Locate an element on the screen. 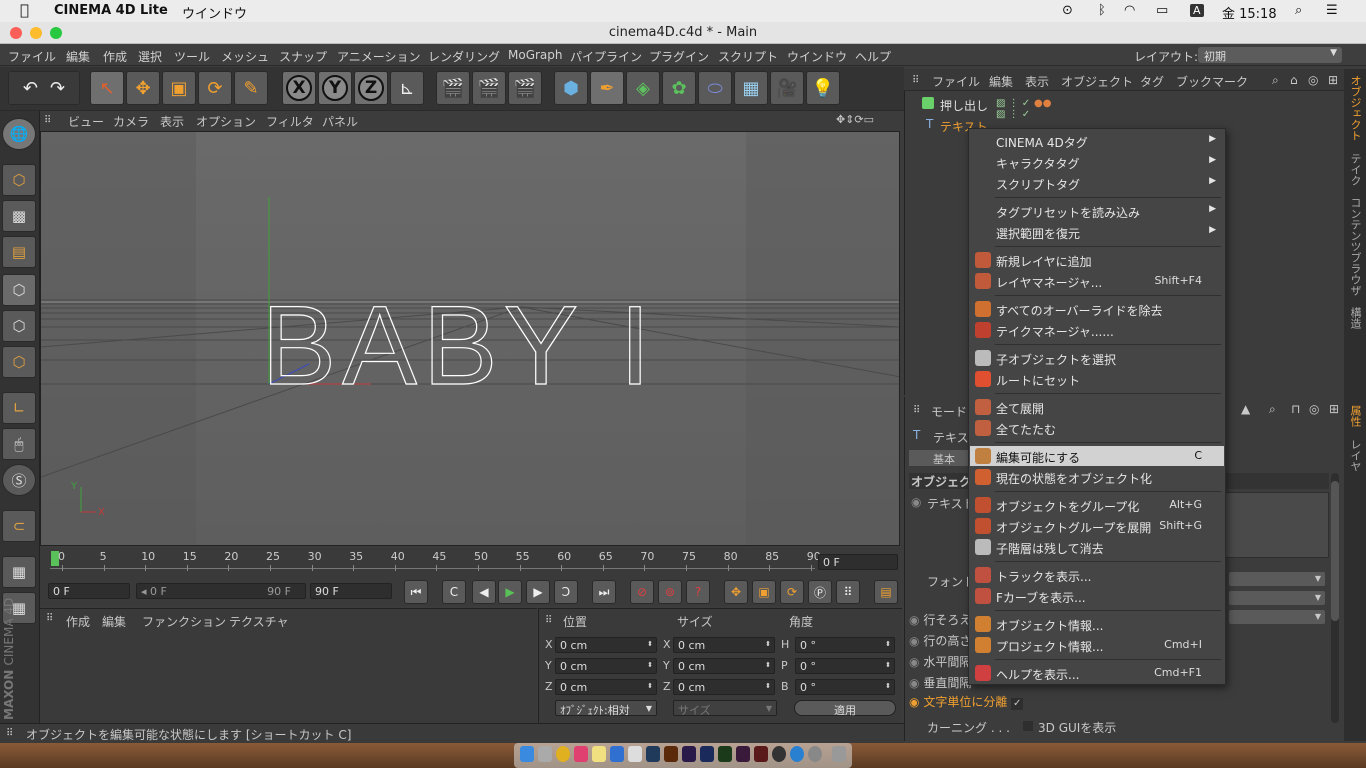 The image size is (1366, 768). timeline-ruler: 0 5 10 15 20 25 30 35 40 45 50 55 60 65 70 75 80 85 90 0 F is located at coordinates (470, 563).